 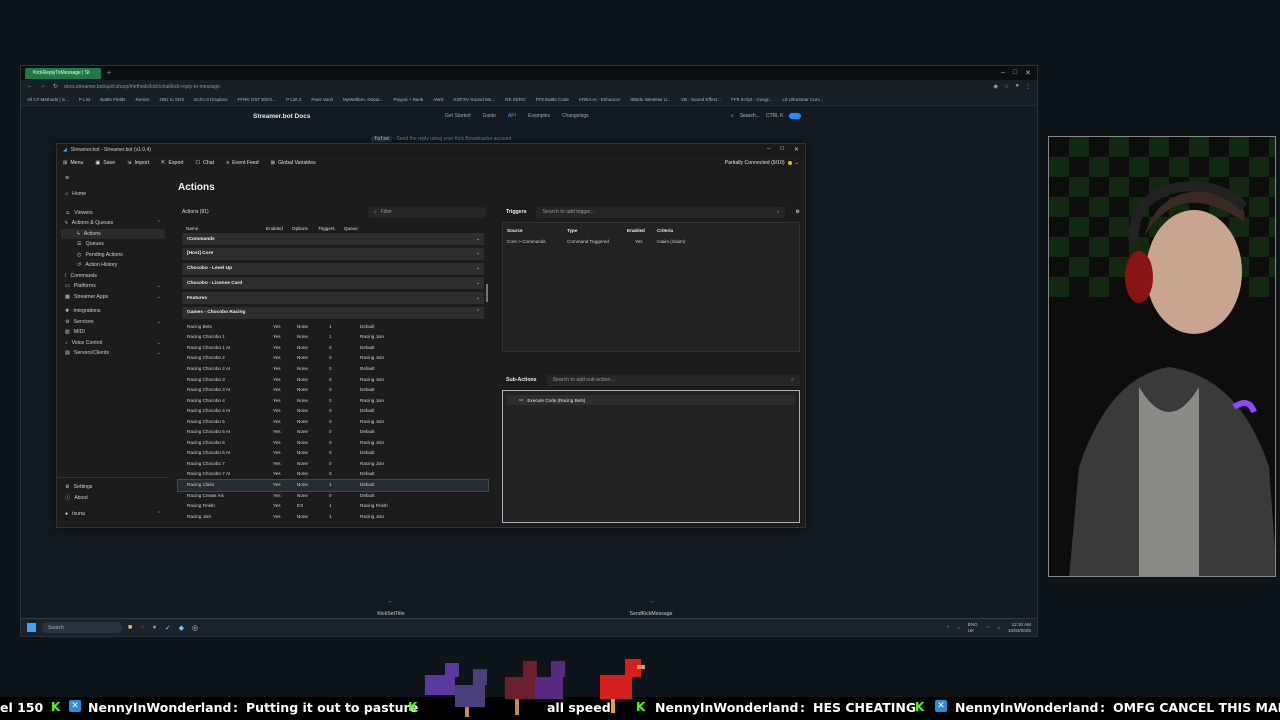 I want to click on table-row: Racing Chocobo 4 AI Yes None 0 Default, so click(x=333, y=411).